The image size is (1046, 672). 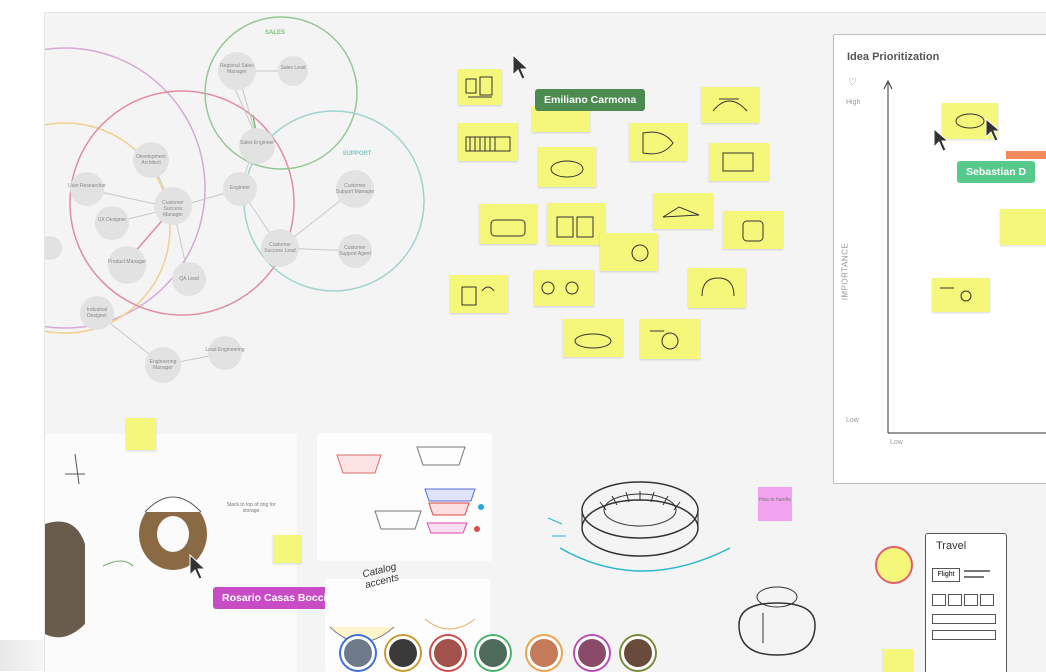 What do you see at coordinates (240, 188) in the screenshot?
I see `node-engineer: Engineer` at bounding box center [240, 188].